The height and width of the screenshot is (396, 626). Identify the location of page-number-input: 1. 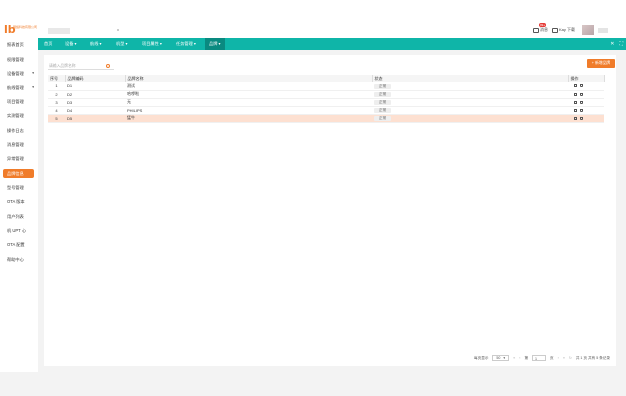
(539, 358).